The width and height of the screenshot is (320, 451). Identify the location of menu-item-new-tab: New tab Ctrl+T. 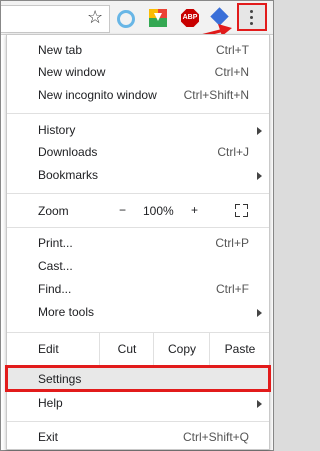
(138, 50).